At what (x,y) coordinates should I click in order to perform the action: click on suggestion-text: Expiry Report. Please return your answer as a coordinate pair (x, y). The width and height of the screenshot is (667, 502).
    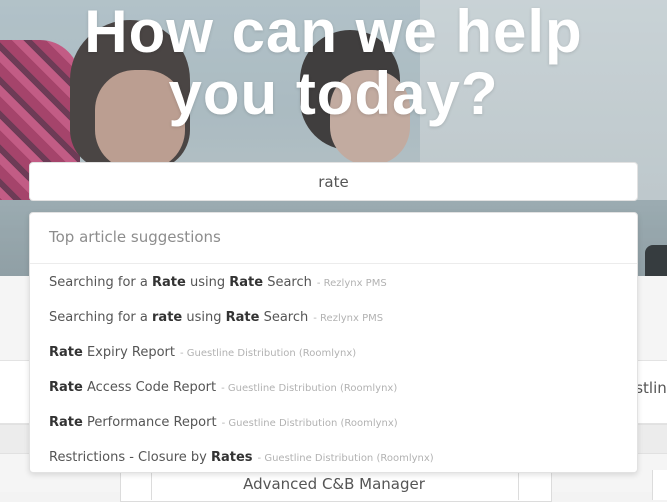
    Looking at the image, I should click on (128, 352).